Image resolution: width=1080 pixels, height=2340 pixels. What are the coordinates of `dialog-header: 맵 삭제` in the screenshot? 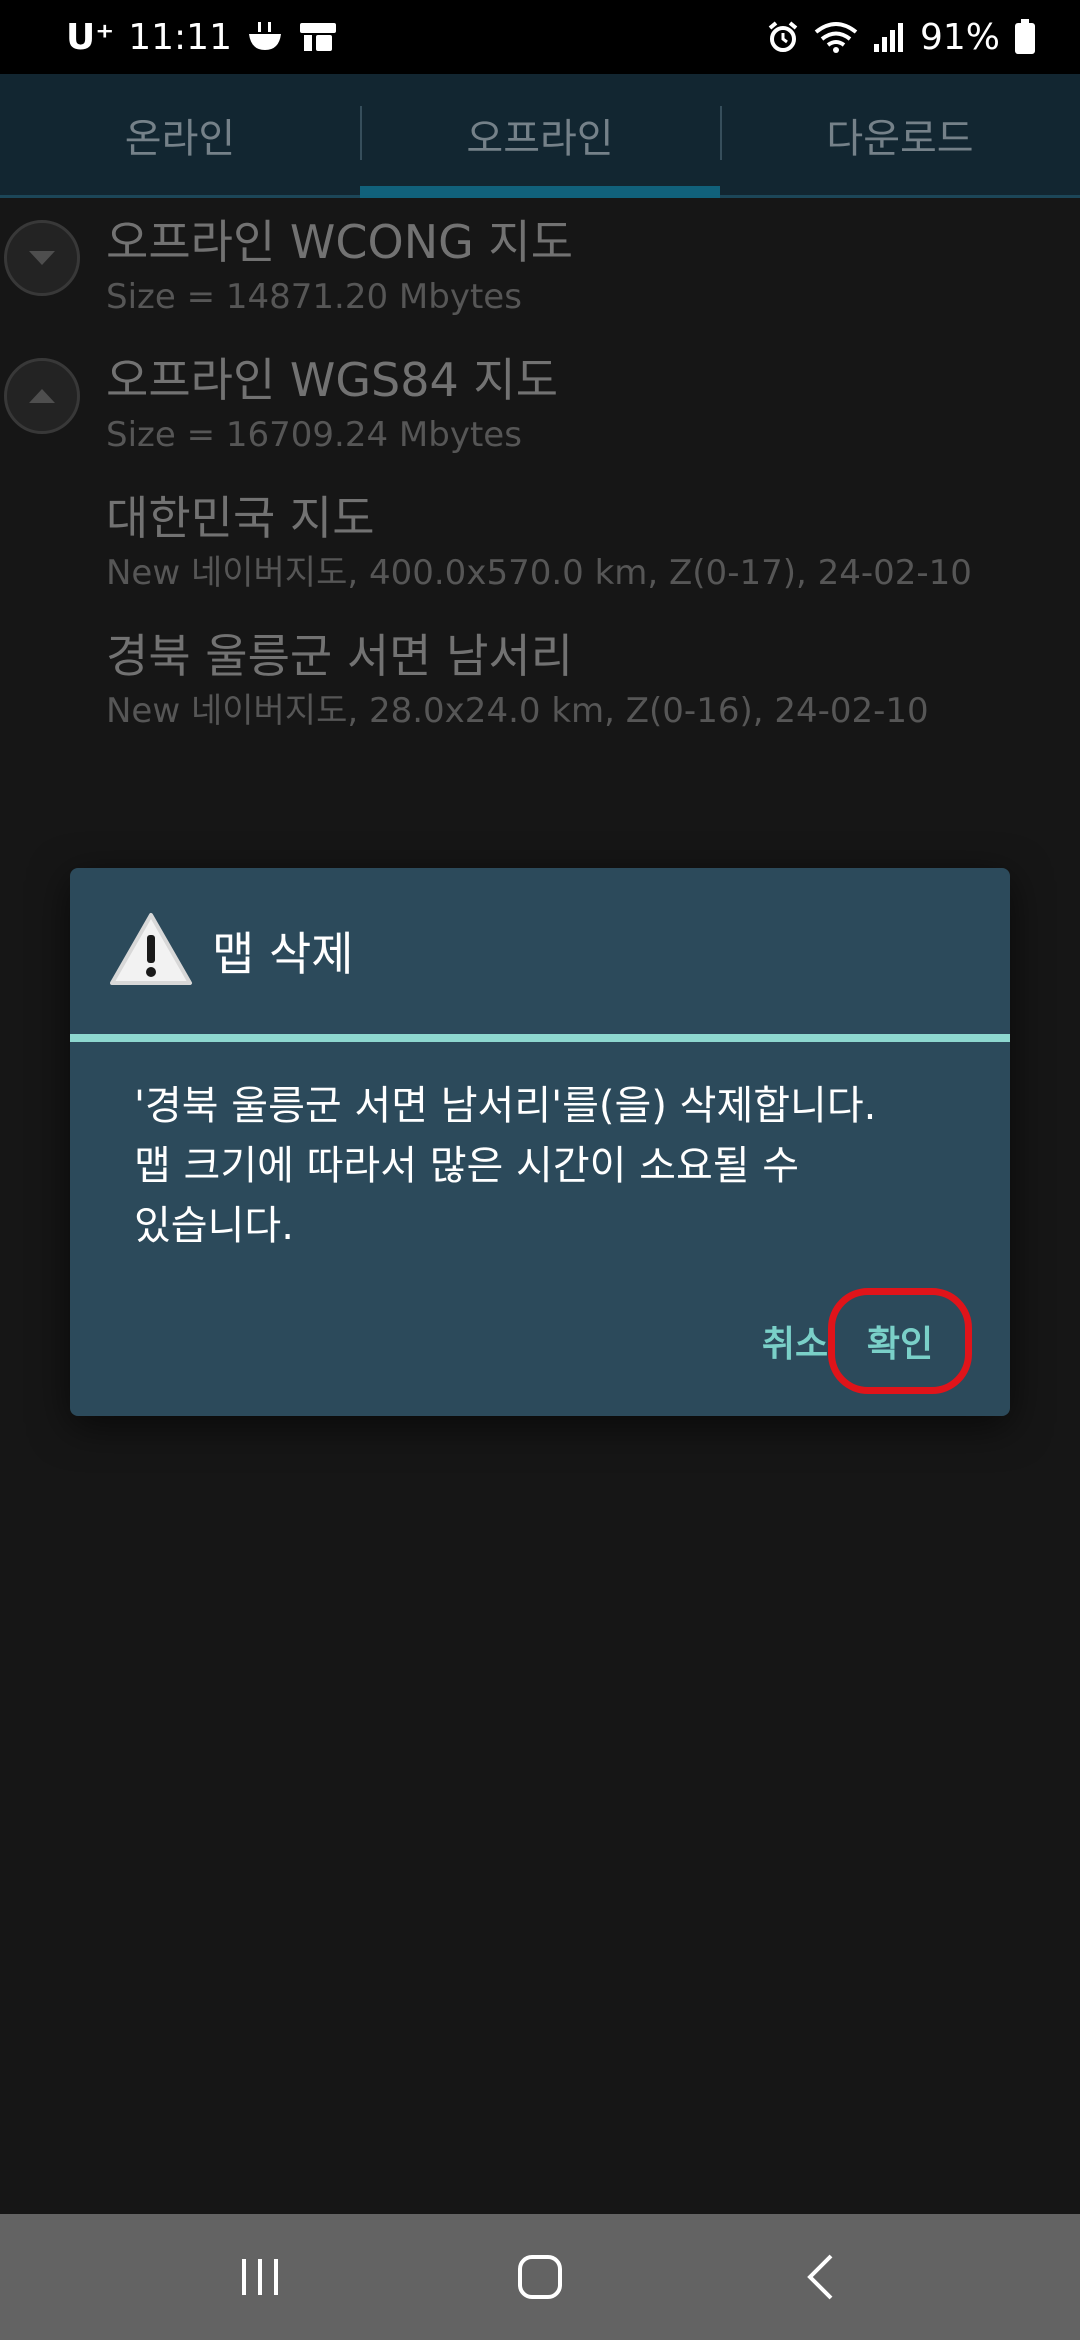 It's located at (540, 951).